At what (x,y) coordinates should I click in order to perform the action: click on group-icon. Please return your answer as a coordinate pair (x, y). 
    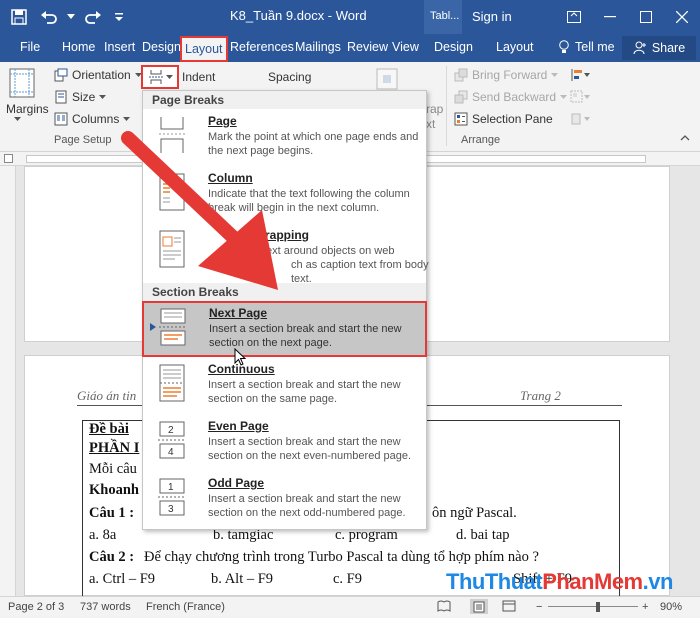
    Looking at the image, I should click on (580, 97).